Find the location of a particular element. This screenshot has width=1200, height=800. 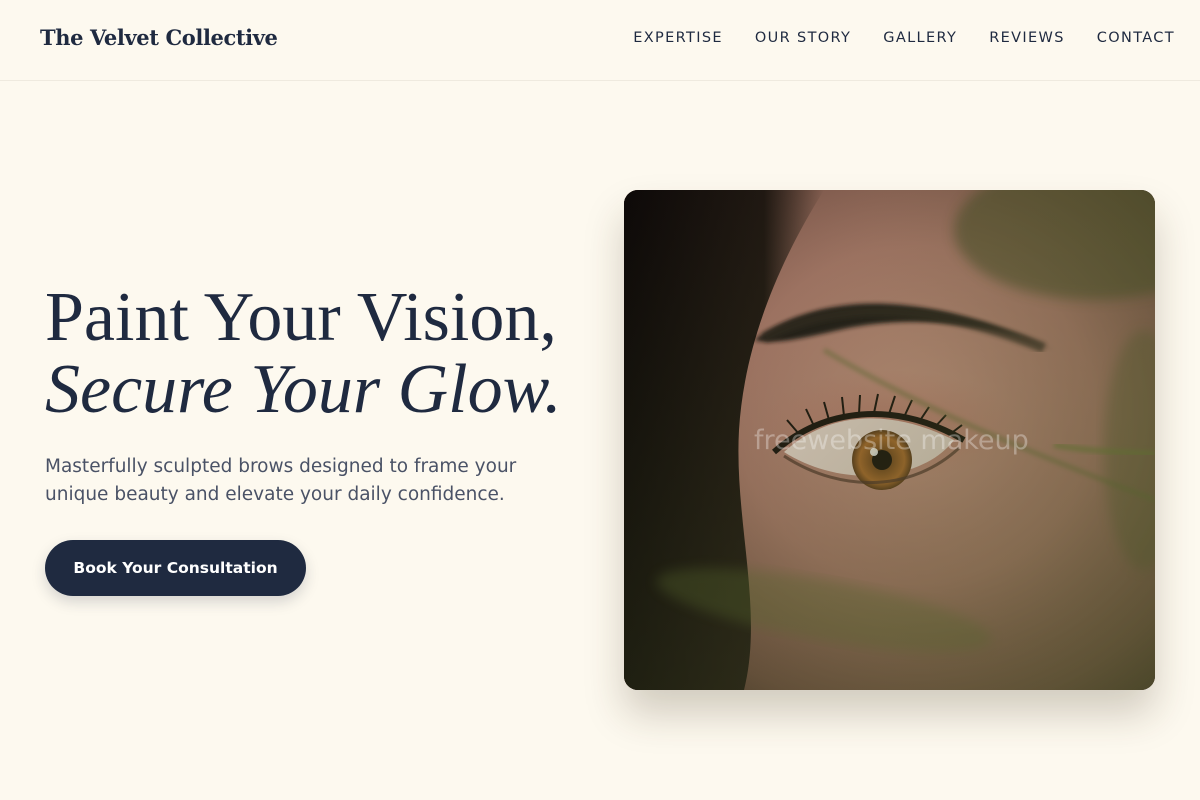

nav-link-reviews: REVIEWS is located at coordinates (1027, 38).